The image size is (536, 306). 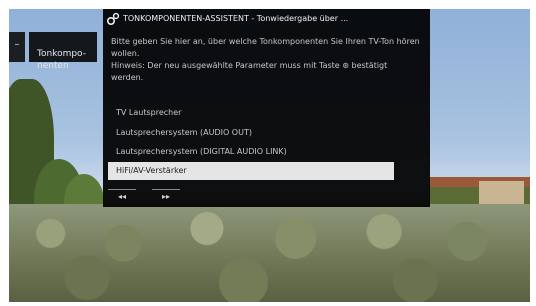 I want to click on nav-next-button: ▸▸, so click(x=166, y=196).